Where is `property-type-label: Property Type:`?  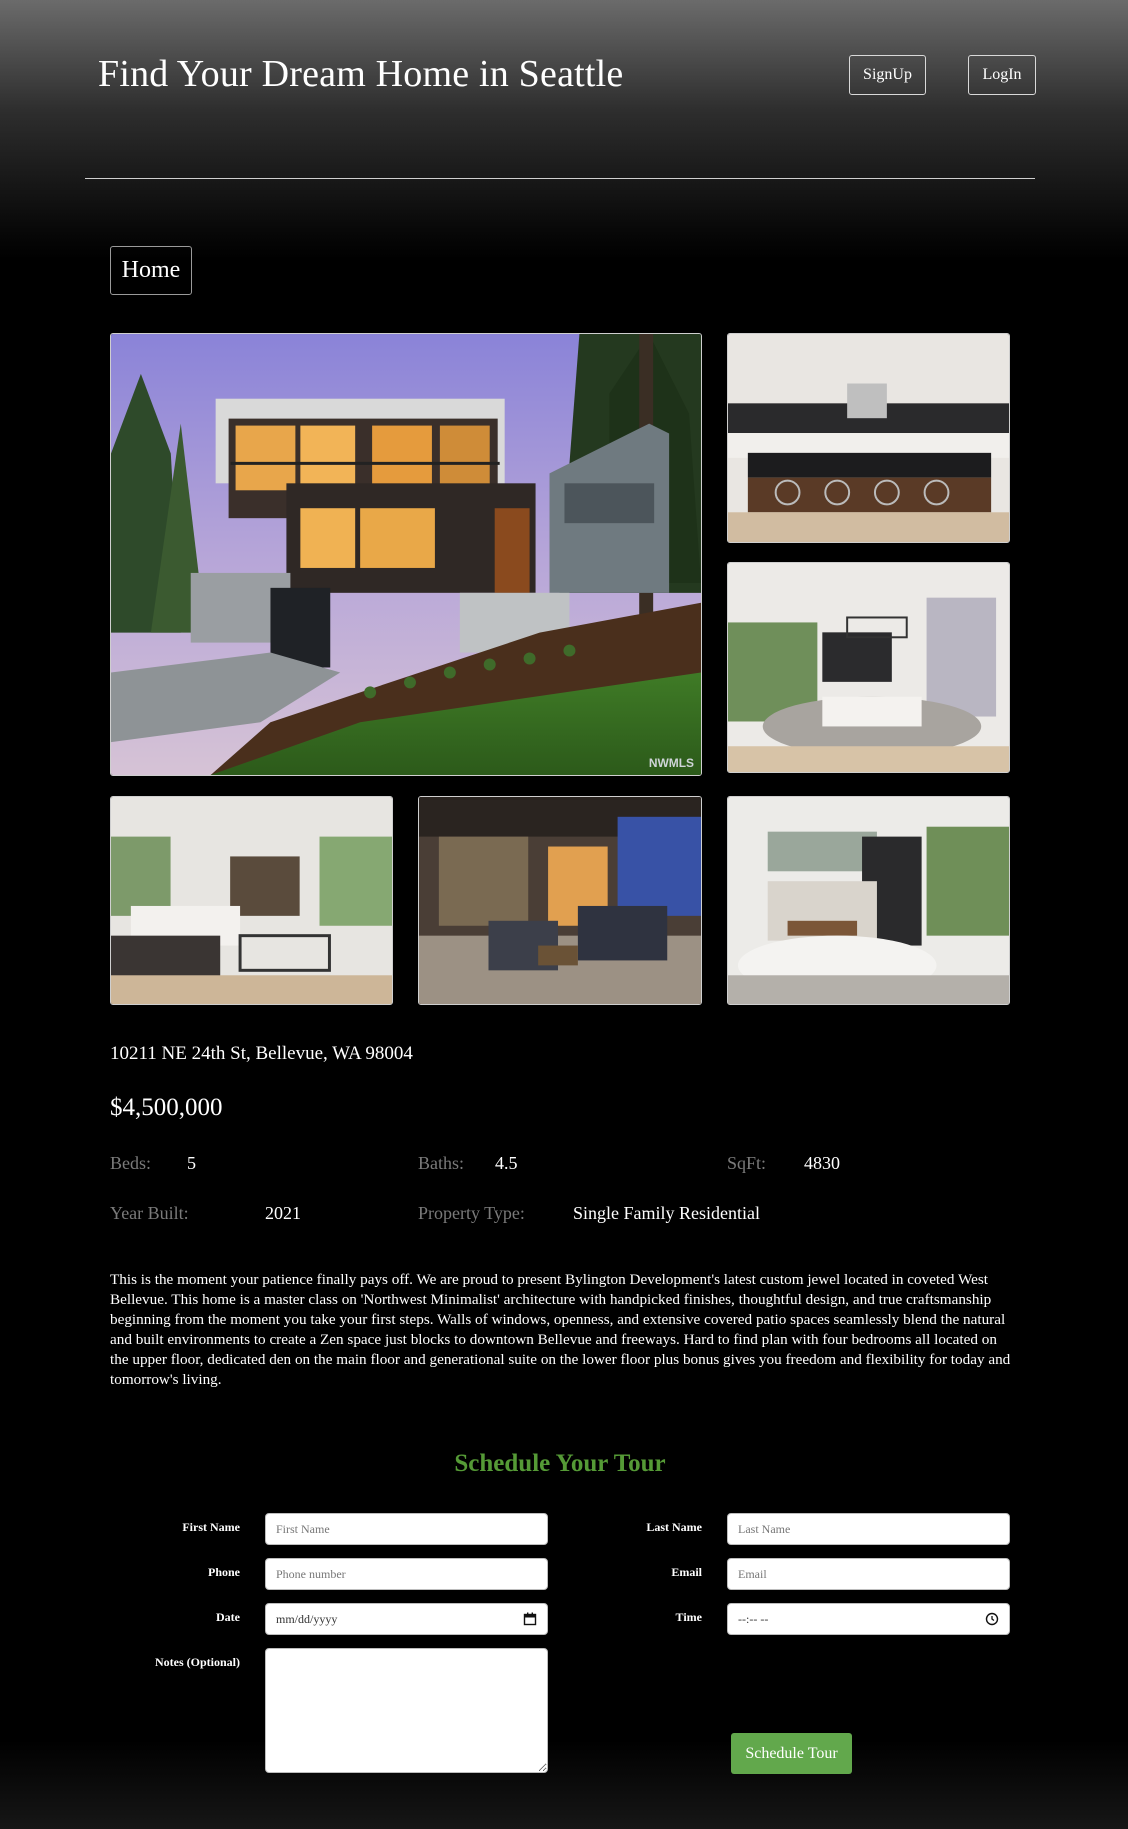 property-type-label: Property Type: is located at coordinates (471, 1213).